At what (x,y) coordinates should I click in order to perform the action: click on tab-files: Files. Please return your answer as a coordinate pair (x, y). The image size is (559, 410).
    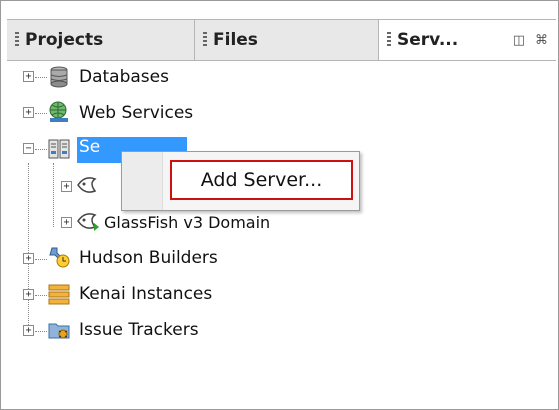
    Looking at the image, I should click on (287, 40).